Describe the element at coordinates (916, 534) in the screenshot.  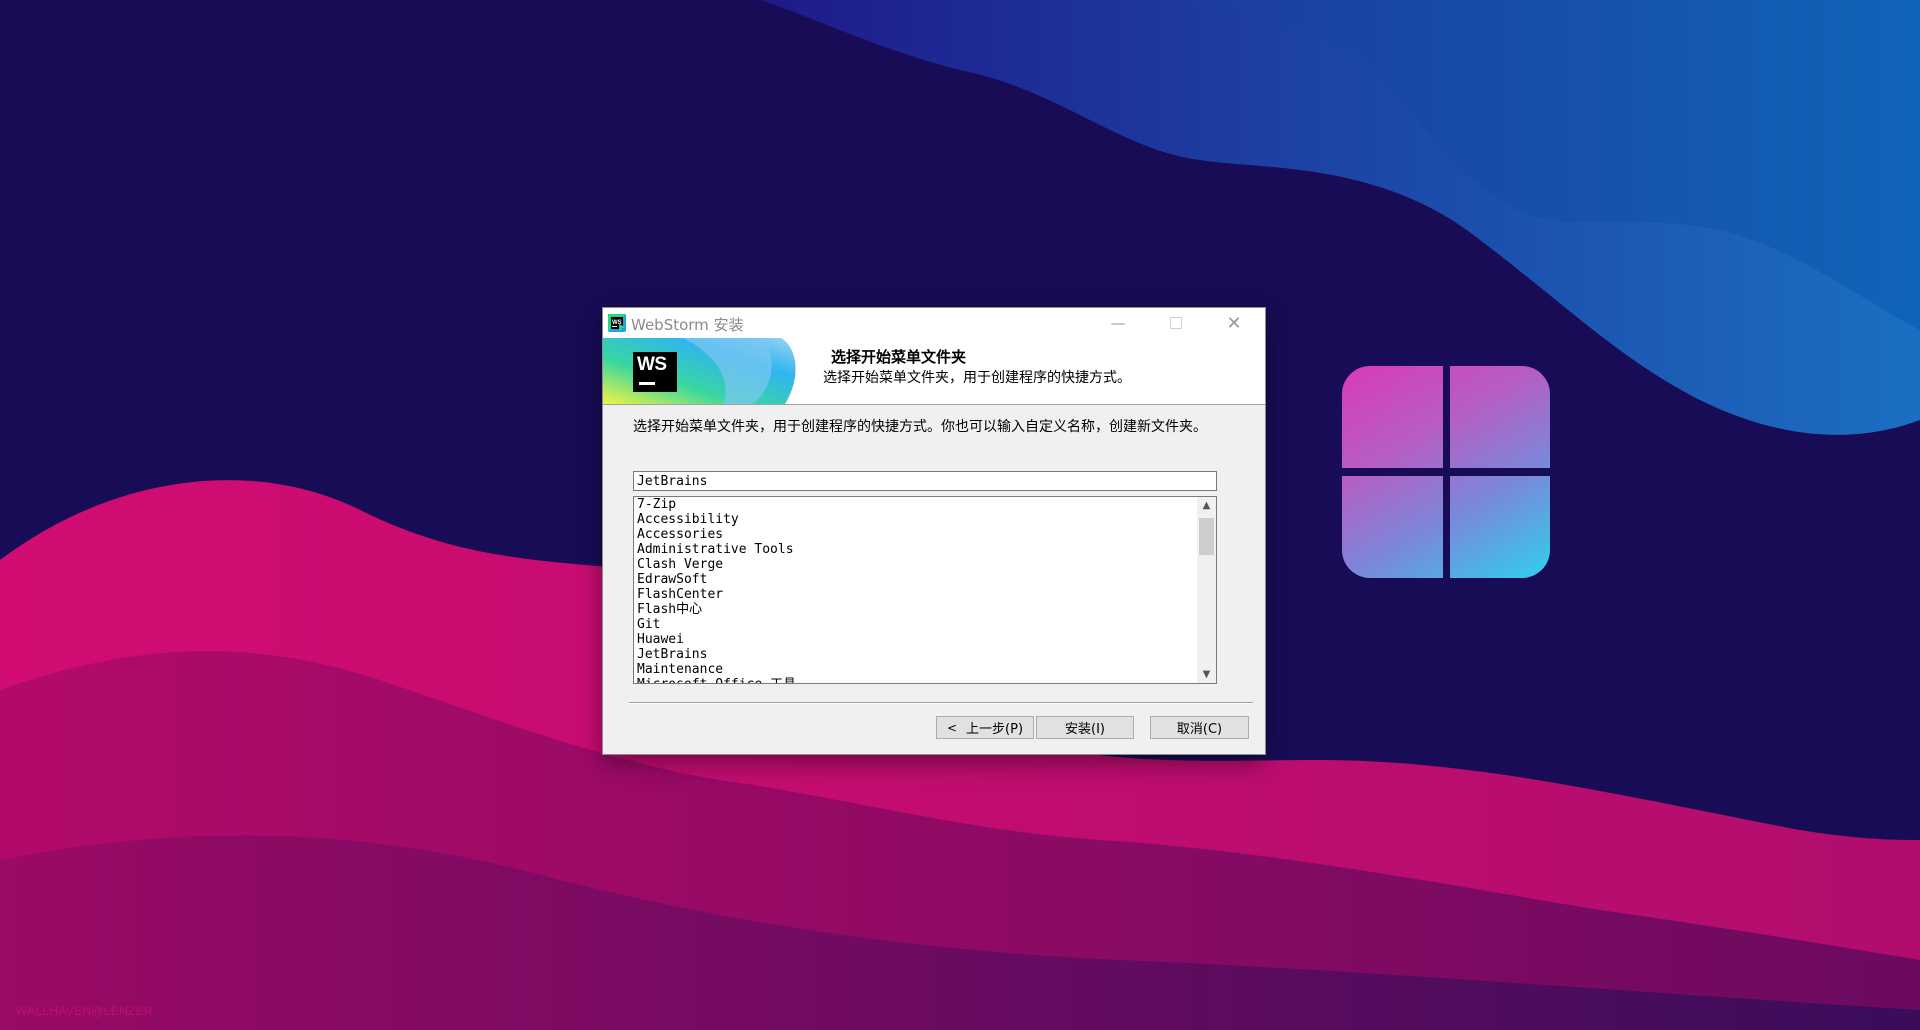
I see `folder-list-item: Accessories` at that location.